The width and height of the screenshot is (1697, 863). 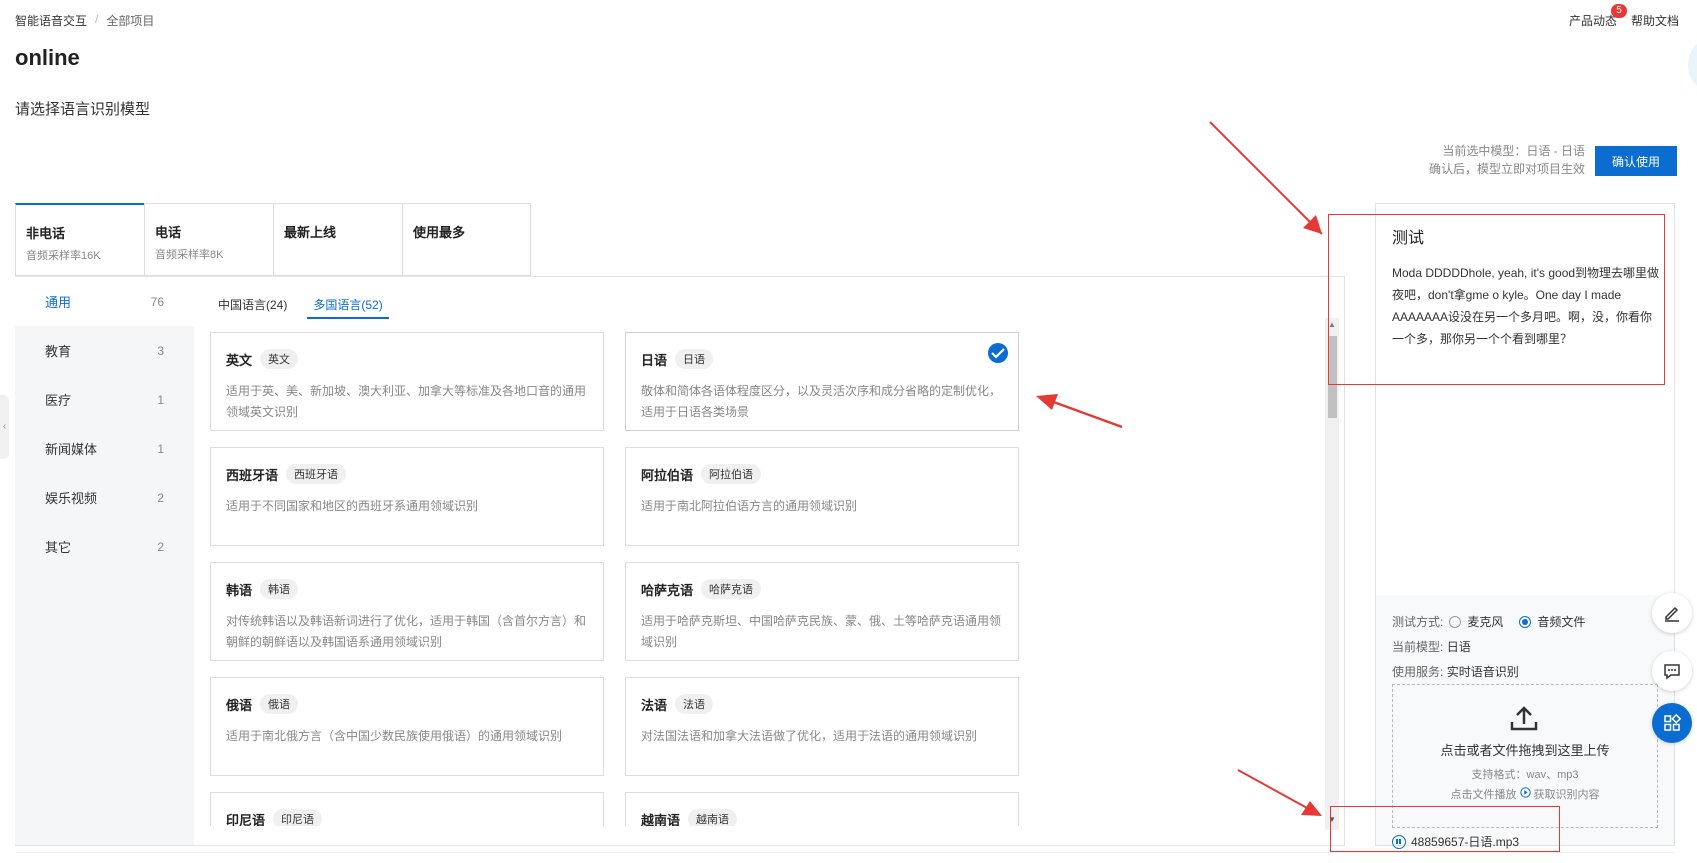 What do you see at coordinates (822, 496) in the screenshot?
I see `model-card-arabic: 阿拉伯语 阿拉伯语 适用于南北阿拉伯语方言的通用领域识别` at bounding box center [822, 496].